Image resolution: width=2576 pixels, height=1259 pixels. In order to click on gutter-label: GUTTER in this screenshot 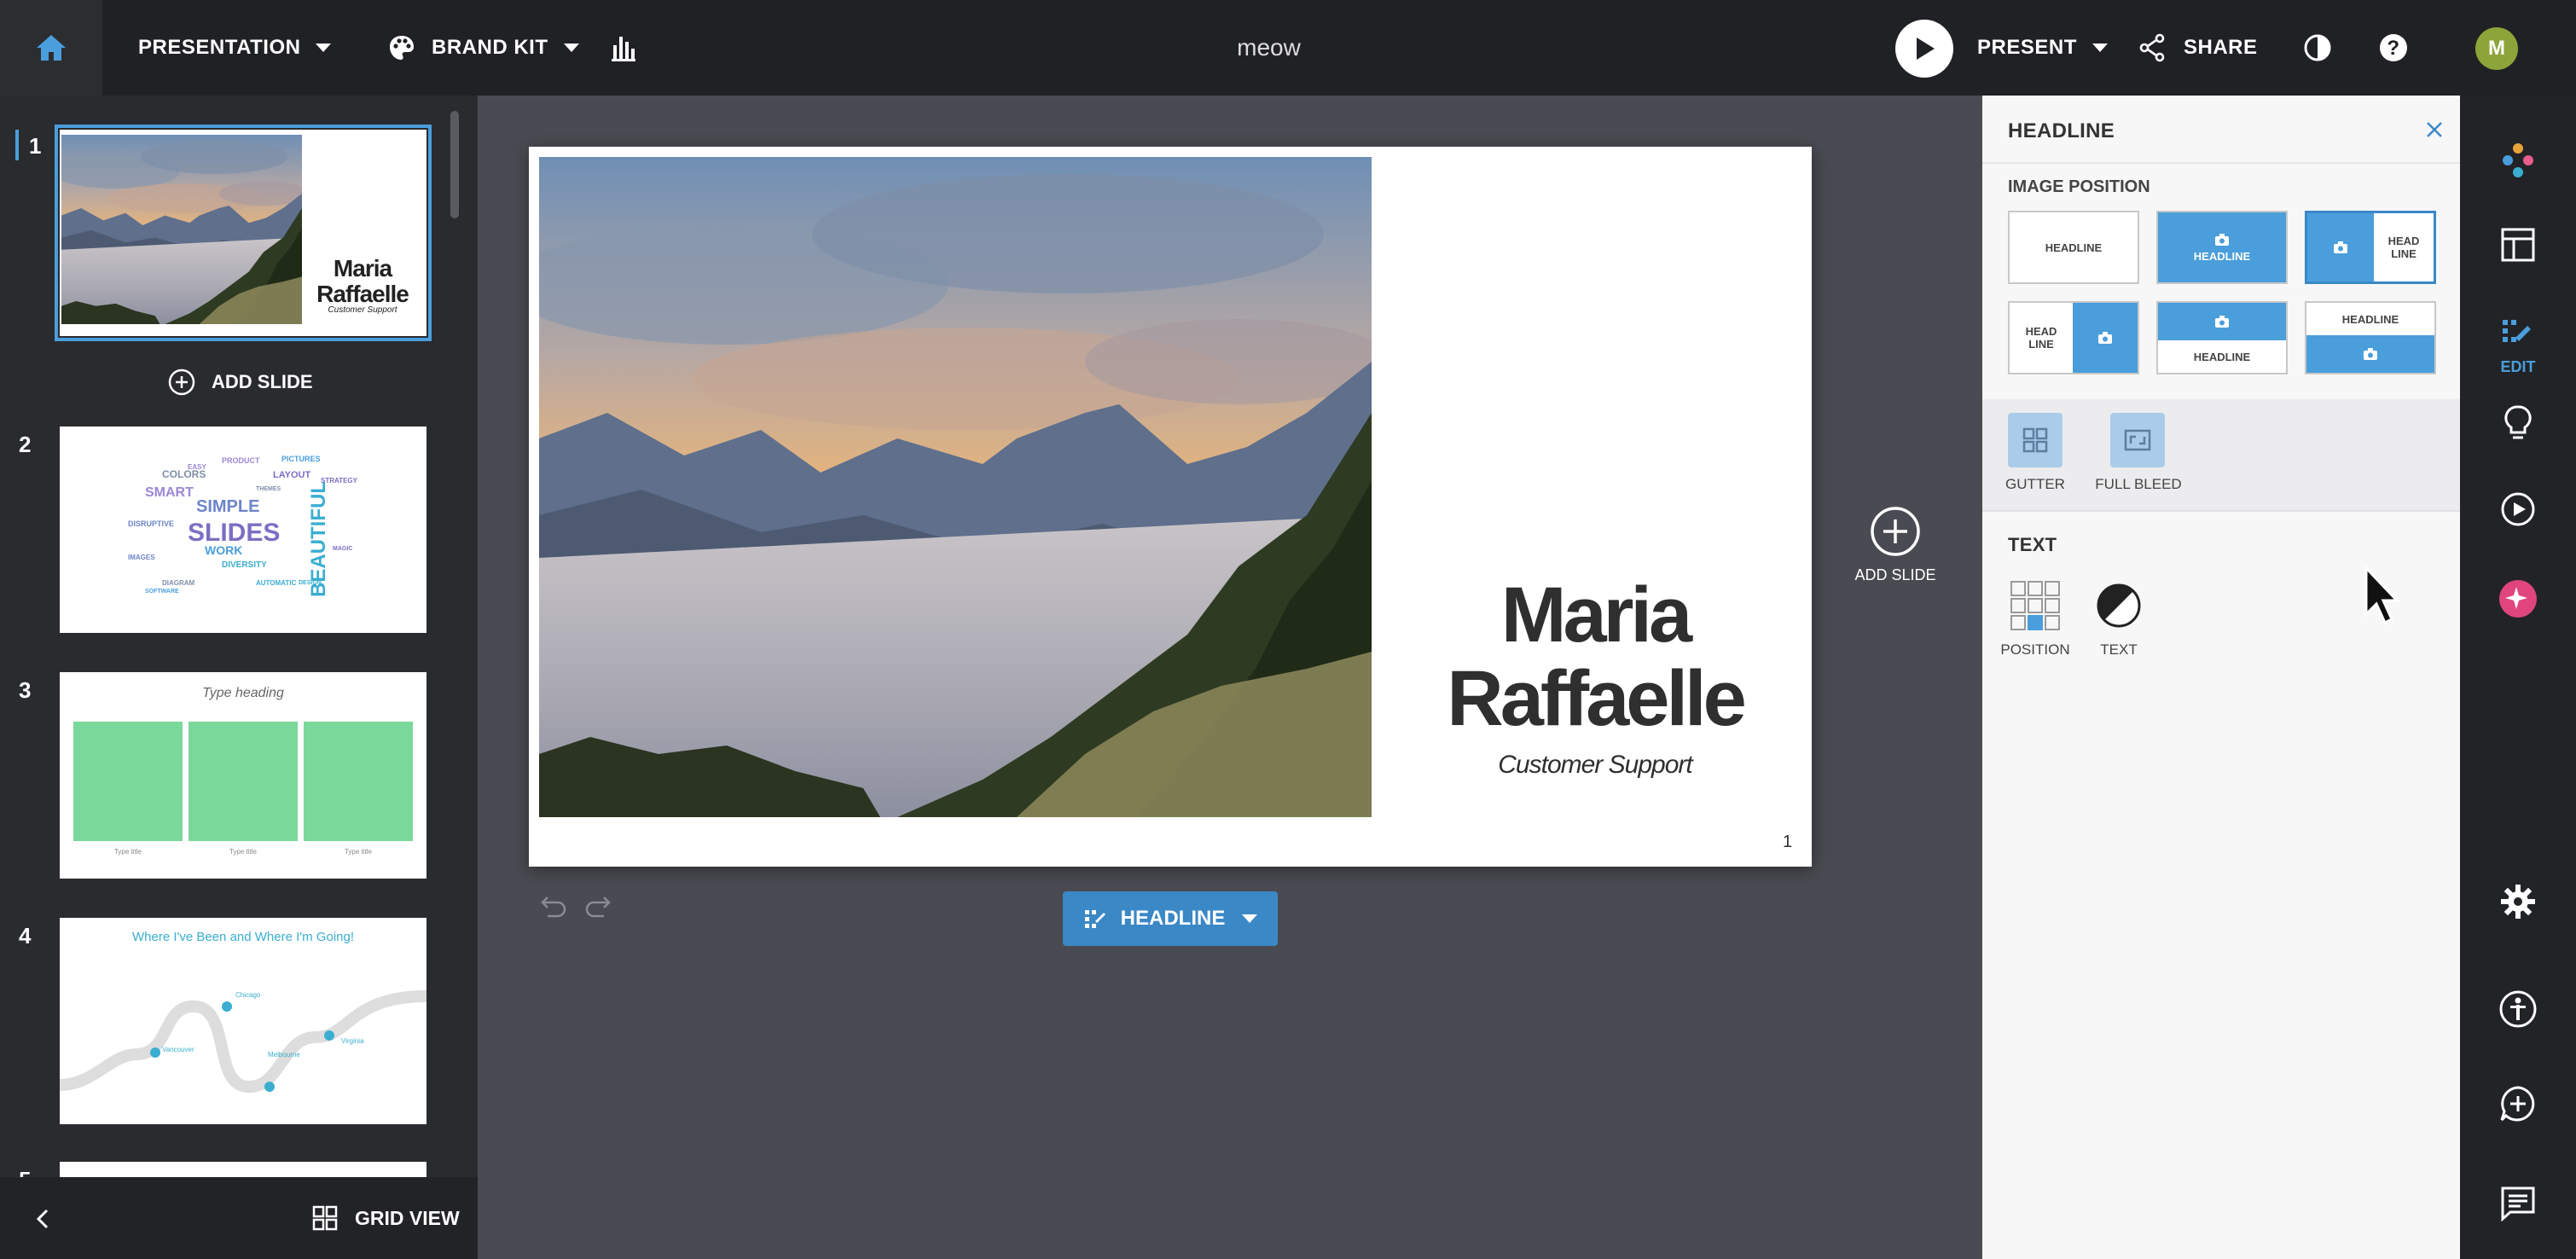, I will do `click(2035, 484)`.